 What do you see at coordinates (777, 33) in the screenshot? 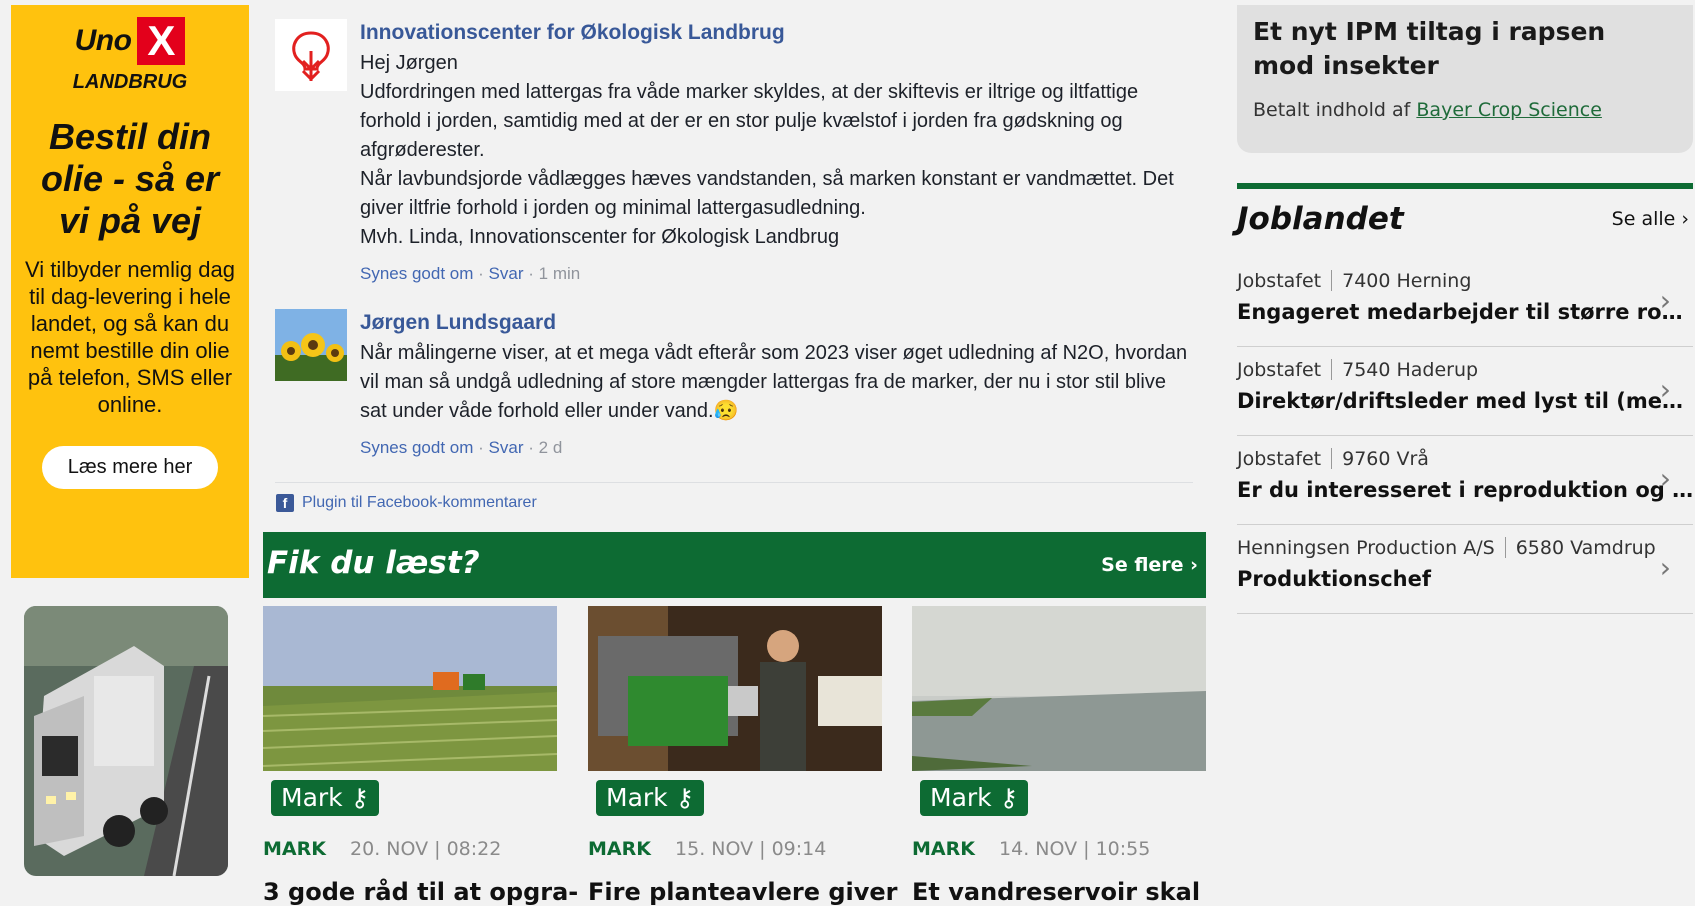
I see `comment-author: Innovationscenter for Økologisk Landbrug` at bounding box center [777, 33].